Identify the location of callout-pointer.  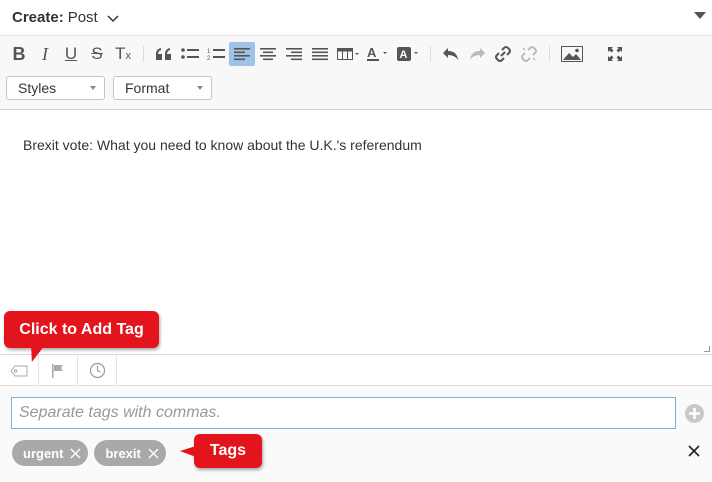
(188, 451).